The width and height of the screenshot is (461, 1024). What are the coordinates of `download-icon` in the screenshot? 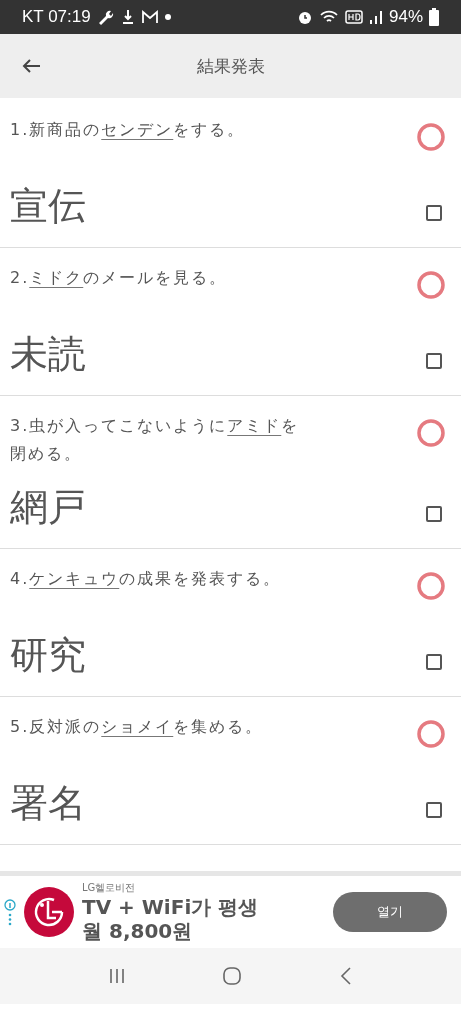 It's located at (127, 17).